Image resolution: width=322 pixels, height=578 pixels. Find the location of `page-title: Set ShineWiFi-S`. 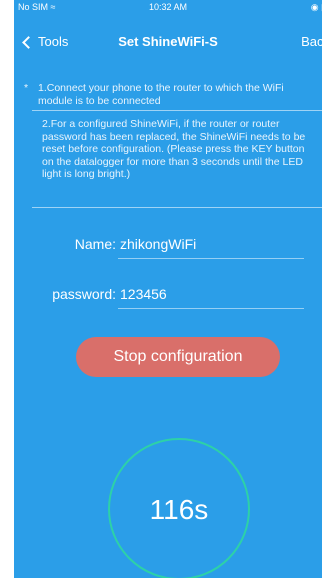

page-title: Set ShineWiFi-S is located at coordinates (168, 41).